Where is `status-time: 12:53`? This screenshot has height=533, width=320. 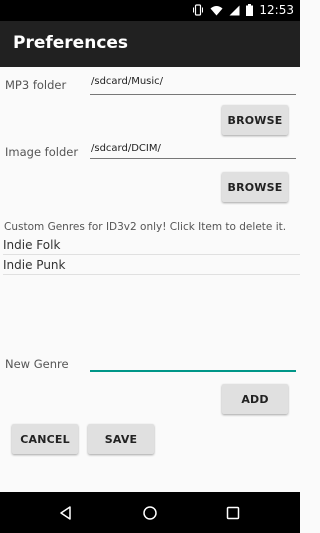 status-time: 12:53 is located at coordinates (276, 10).